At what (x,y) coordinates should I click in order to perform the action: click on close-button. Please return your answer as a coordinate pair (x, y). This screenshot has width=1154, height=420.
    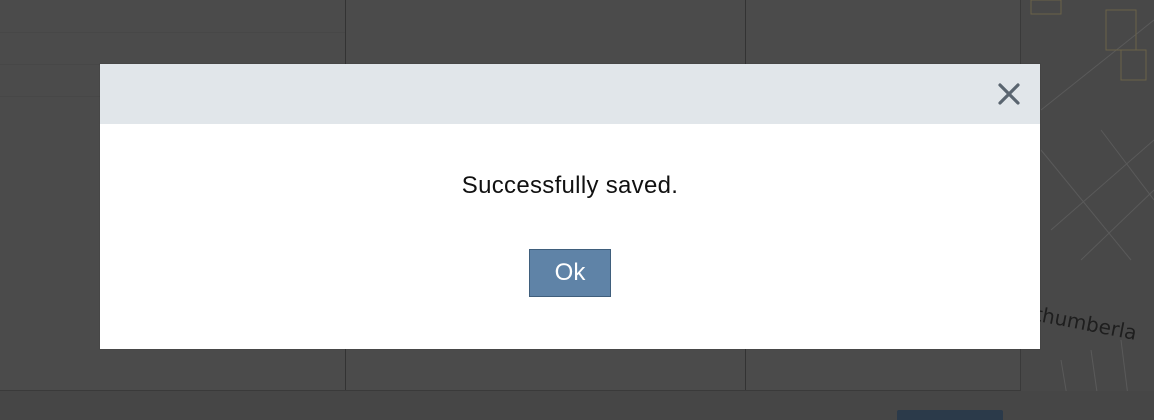
    Looking at the image, I should click on (1009, 94).